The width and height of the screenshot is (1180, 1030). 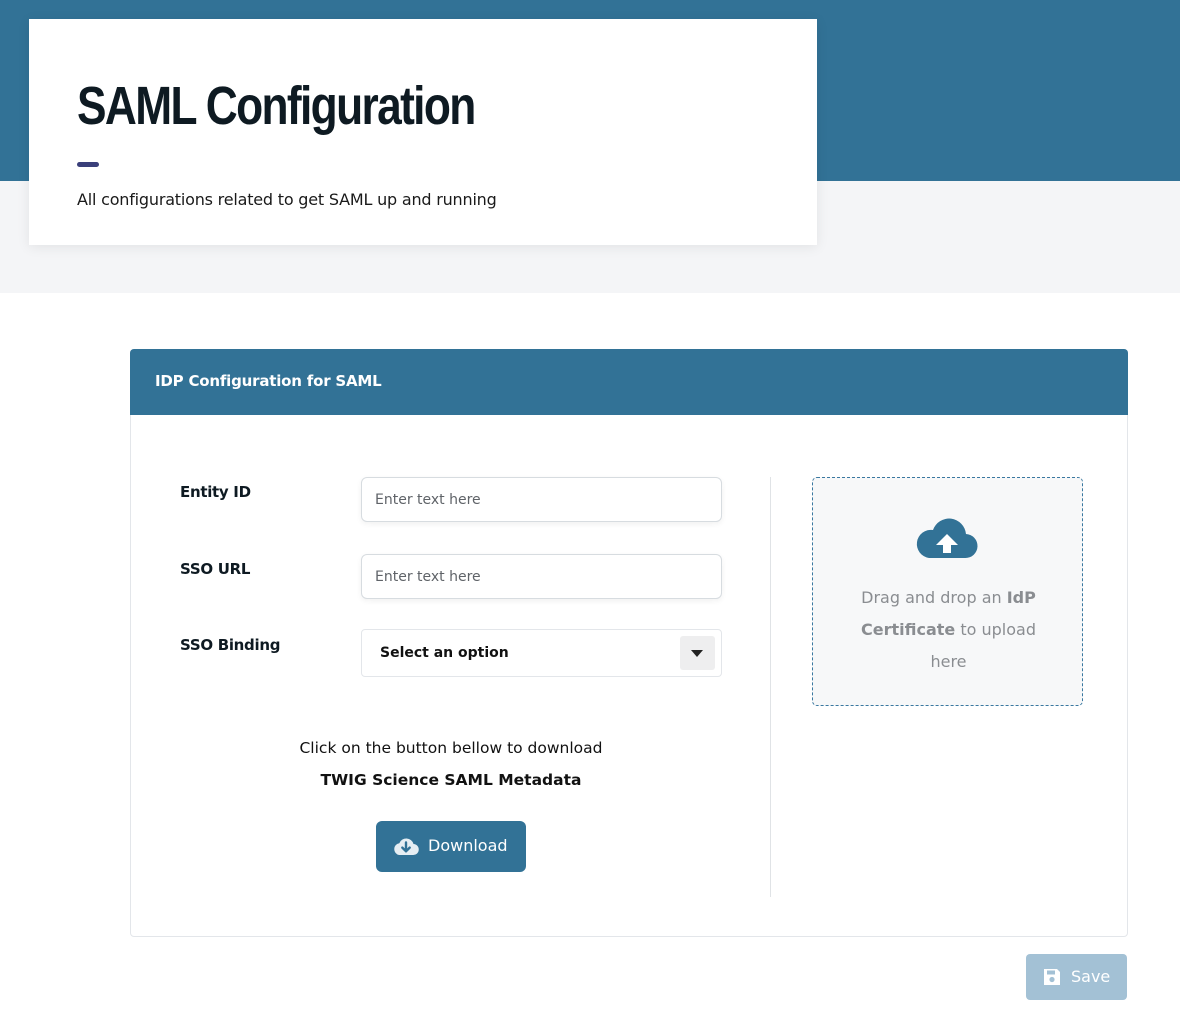 What do you see at coordinates (541, 499) in the screenshot?
I see `entity-id-input` at bounding box center [541, 499].